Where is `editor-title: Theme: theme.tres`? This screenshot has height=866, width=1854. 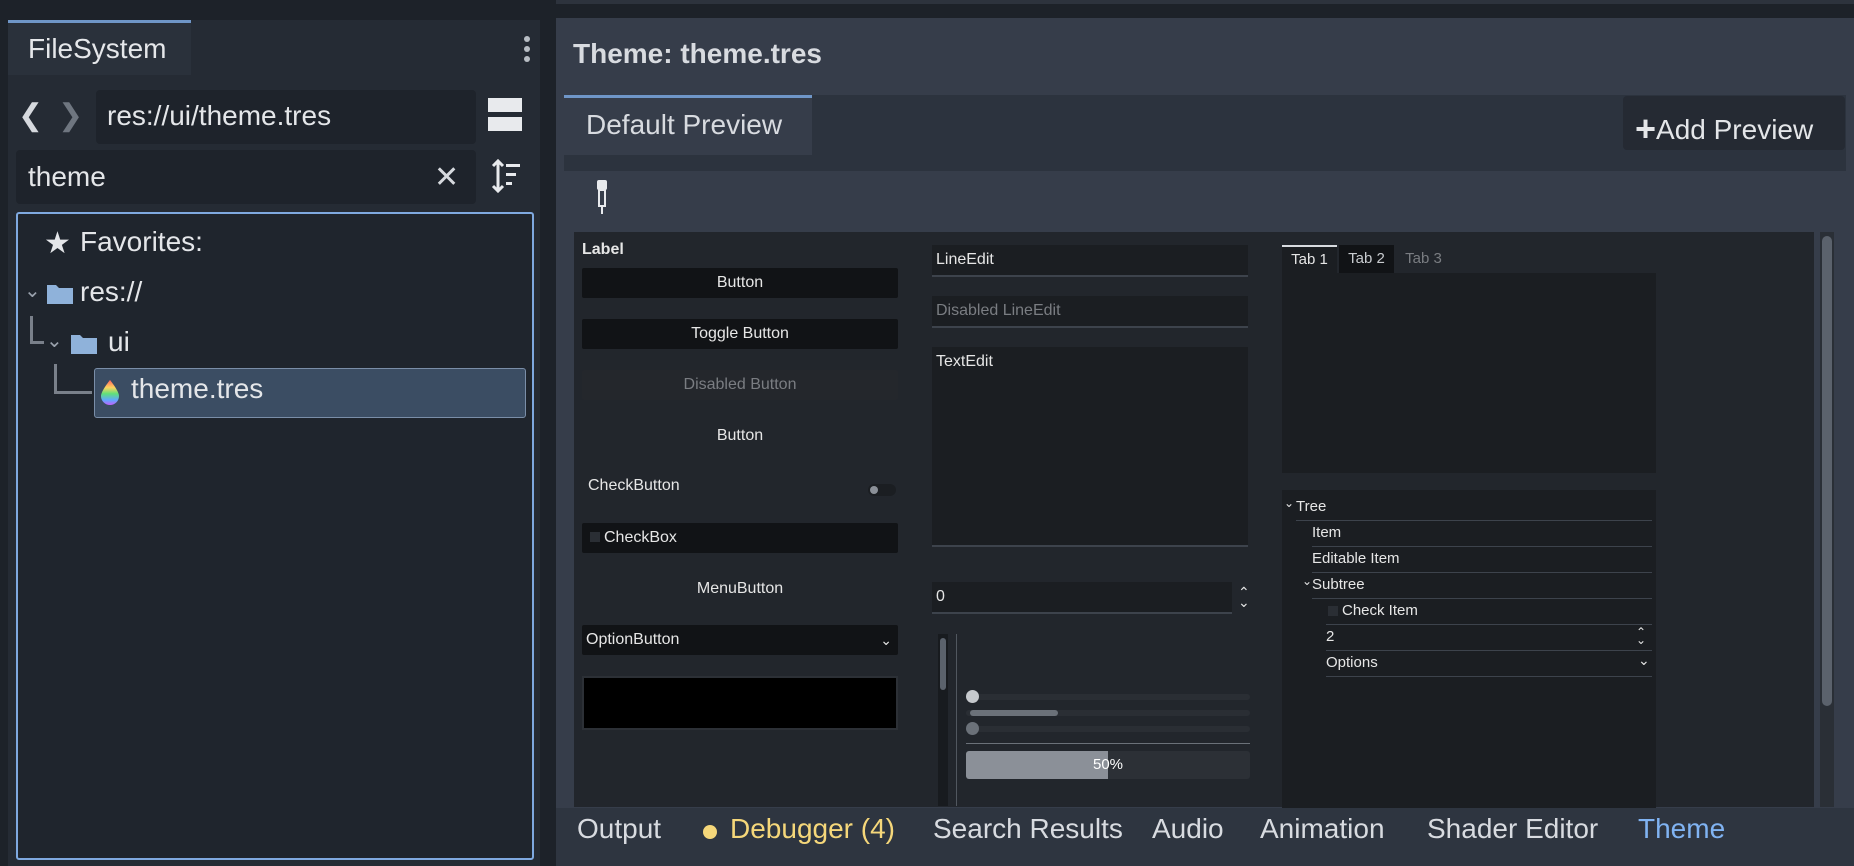 editor-title: Theme: theme.tres is located at coordinates (697, 53).